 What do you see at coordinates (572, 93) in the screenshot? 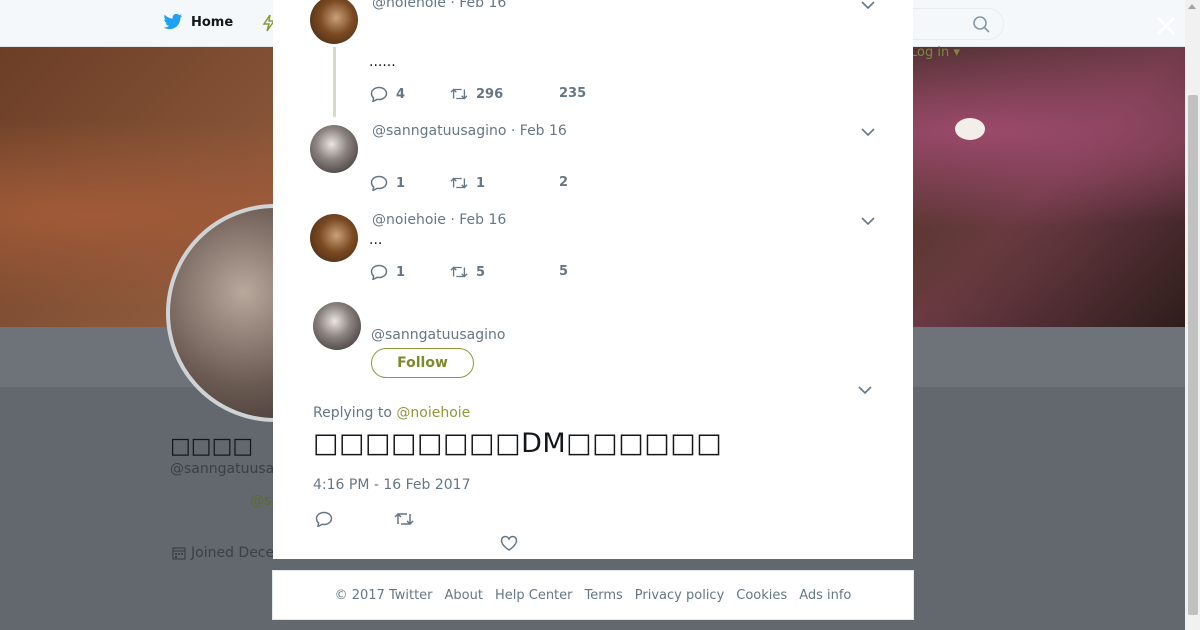
I see `like-count: 235` at bounding box center [572, 93].